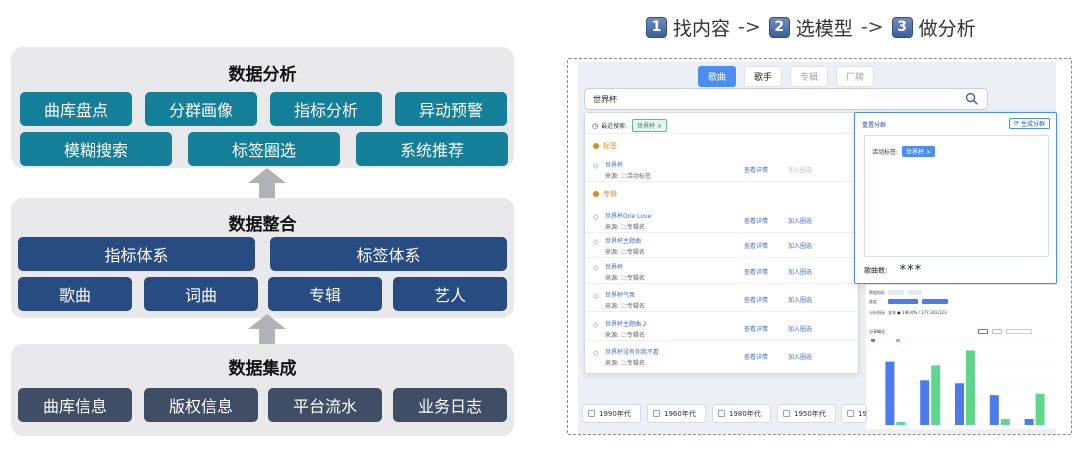 This screenshot has width=1080, height=458. Describe the element at coordinates (855, 76) in the screenshot. I see `tab-labels: 厂牌` at that location.